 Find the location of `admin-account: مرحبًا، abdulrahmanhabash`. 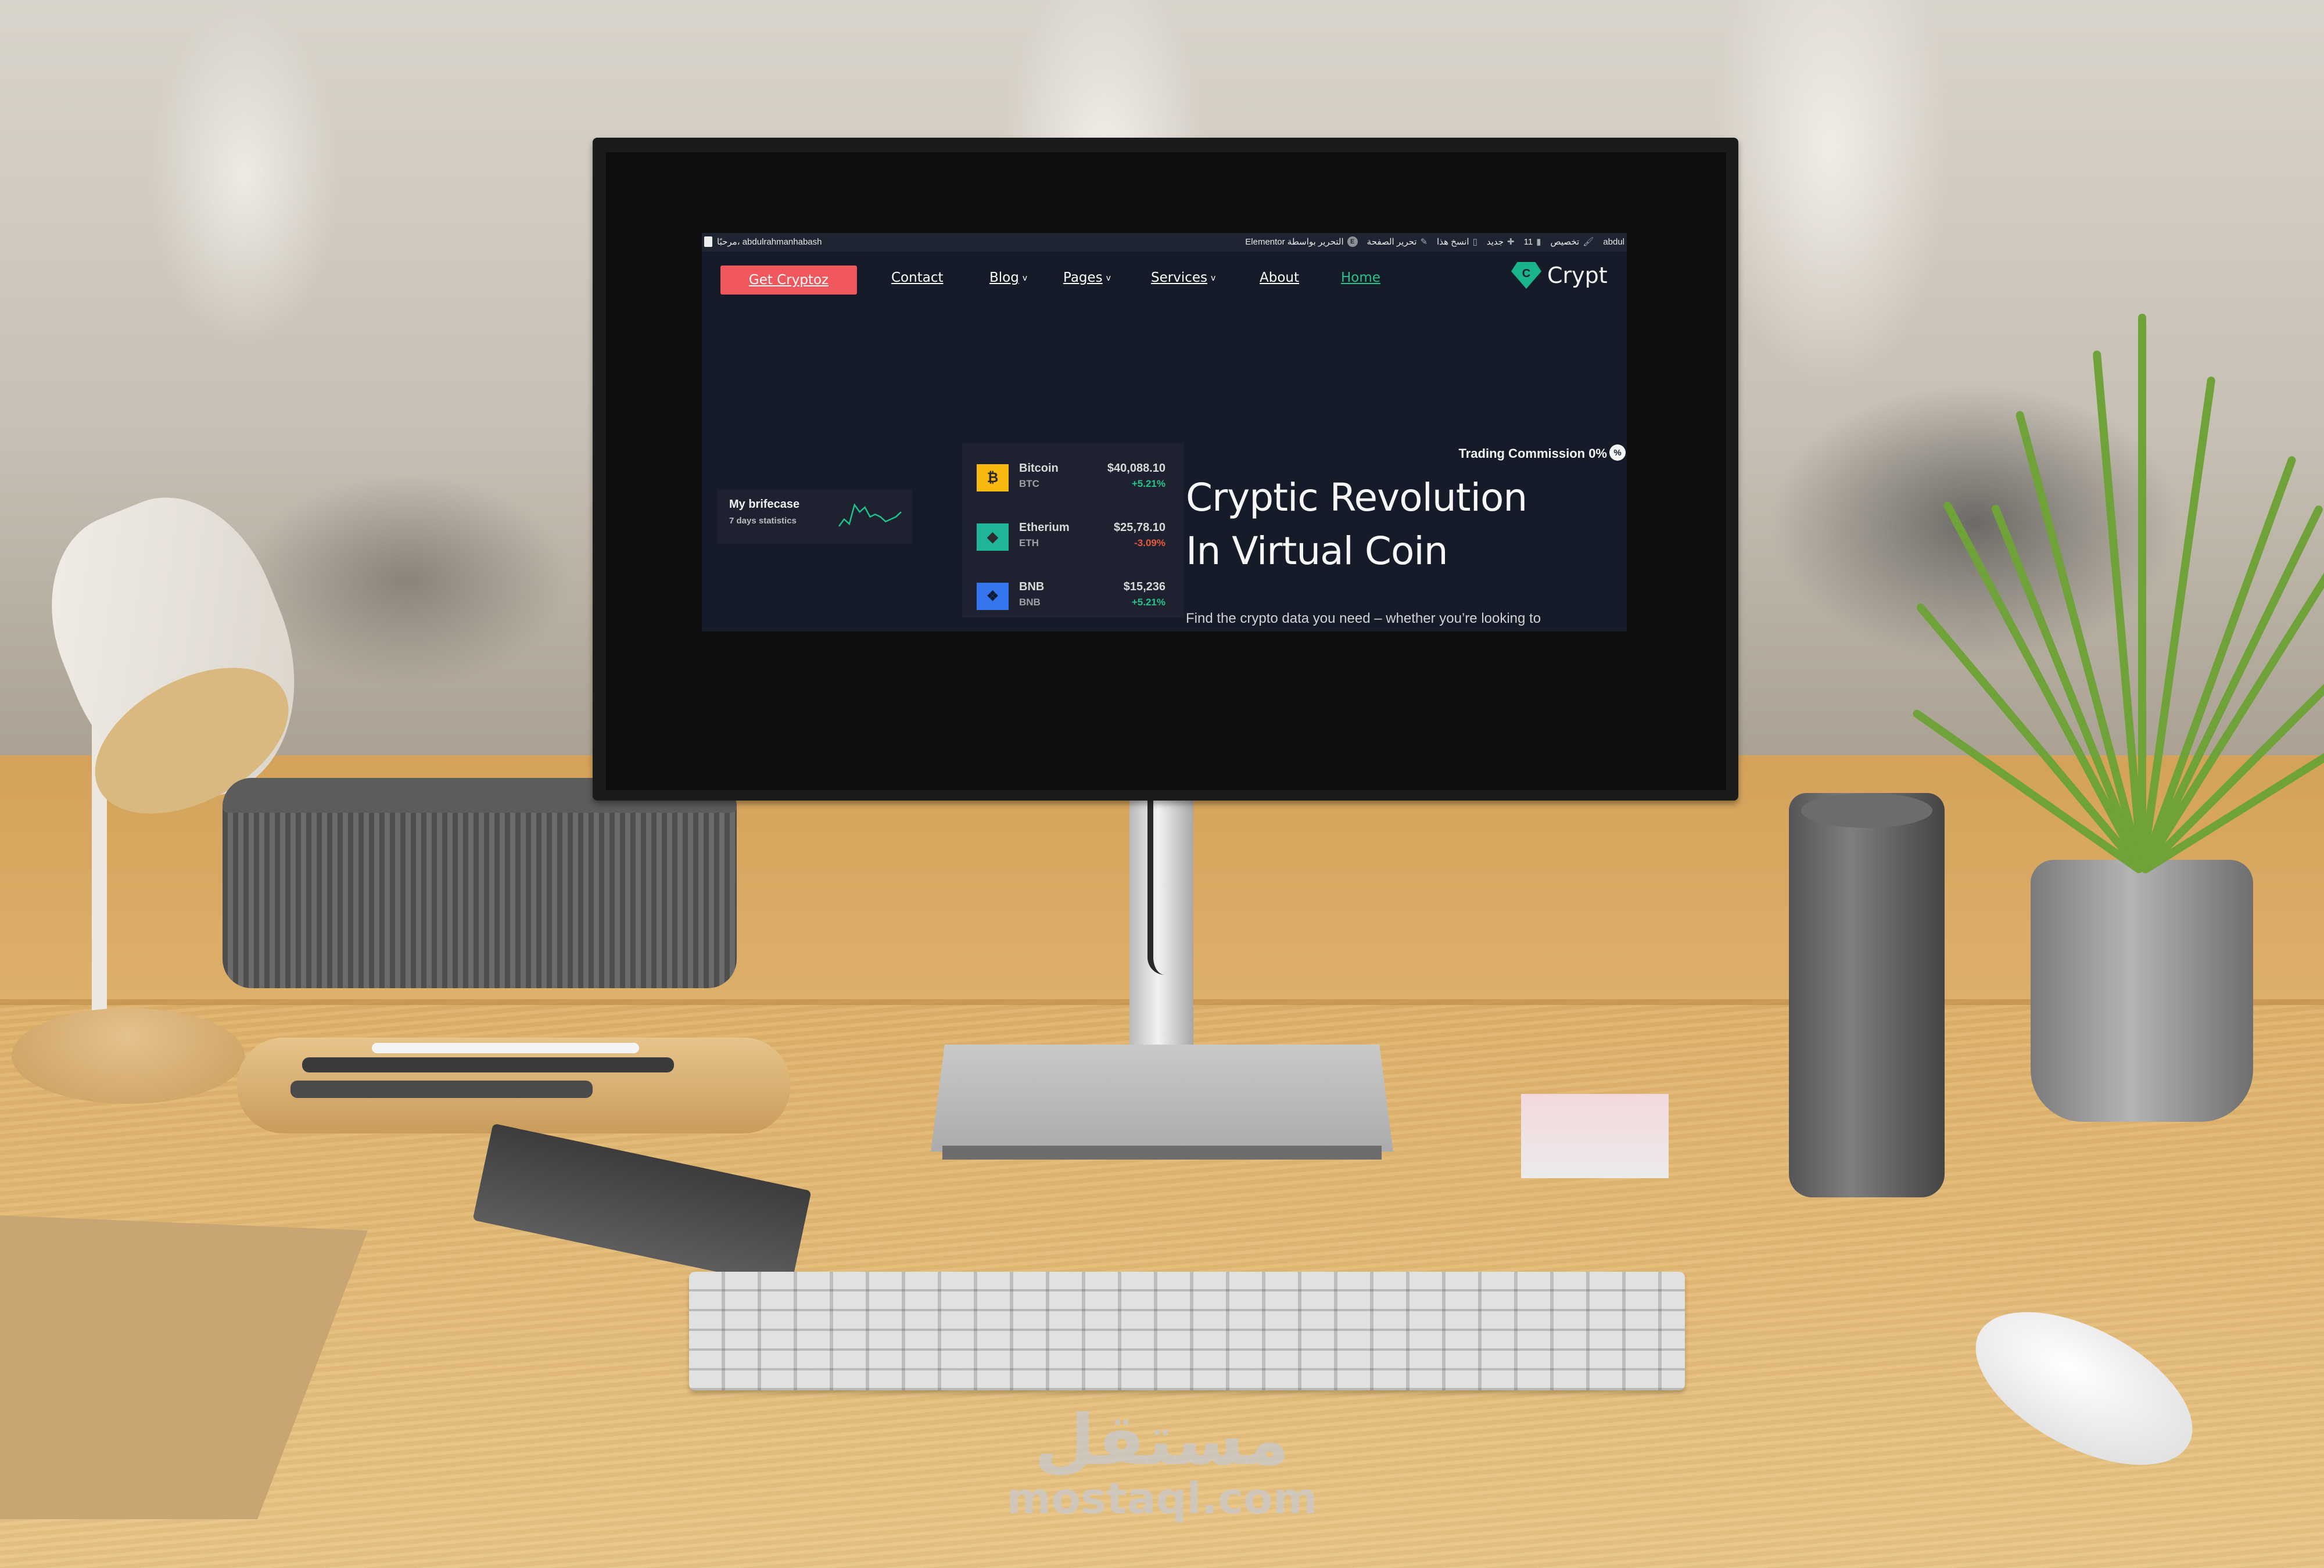

admin-account: مرحبًا، abdulrahmanhabash is located at coordinates (763, 242).